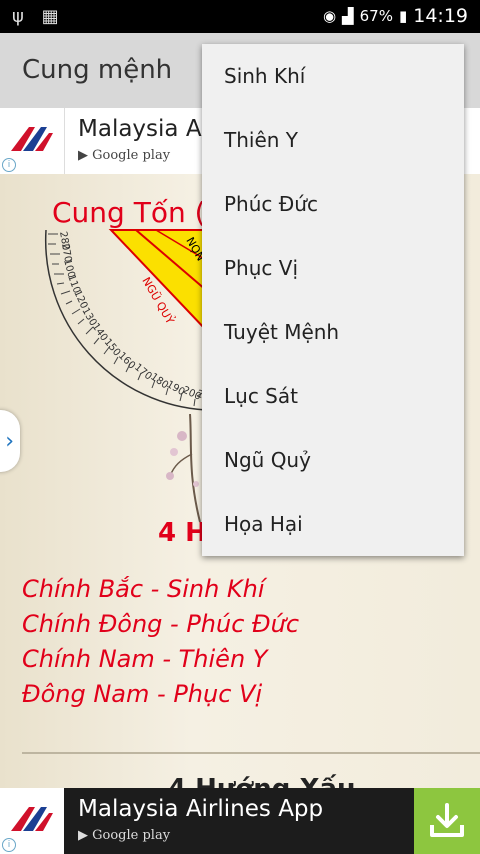 The width and height of the screenshot is (480, 854). What do you see at coordinates (262, 781) in the screenshot?
I see `bad-directions-heading: 4 Hướng Xấu` at bounding box center [262, 781].